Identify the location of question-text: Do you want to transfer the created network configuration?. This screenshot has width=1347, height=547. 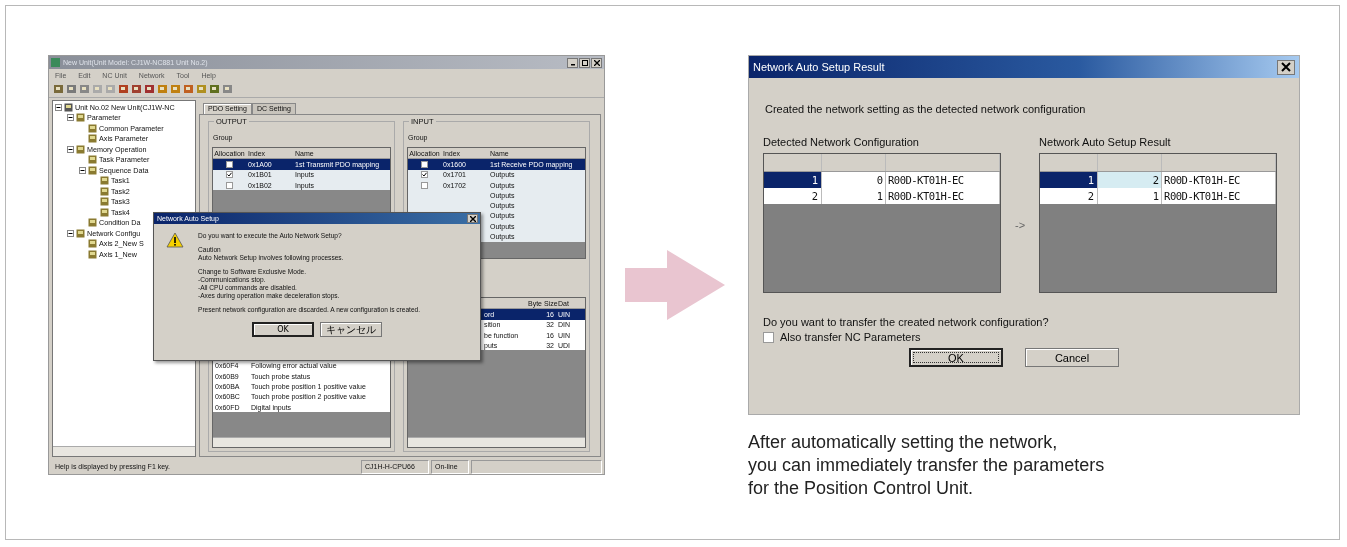
(906, 322).